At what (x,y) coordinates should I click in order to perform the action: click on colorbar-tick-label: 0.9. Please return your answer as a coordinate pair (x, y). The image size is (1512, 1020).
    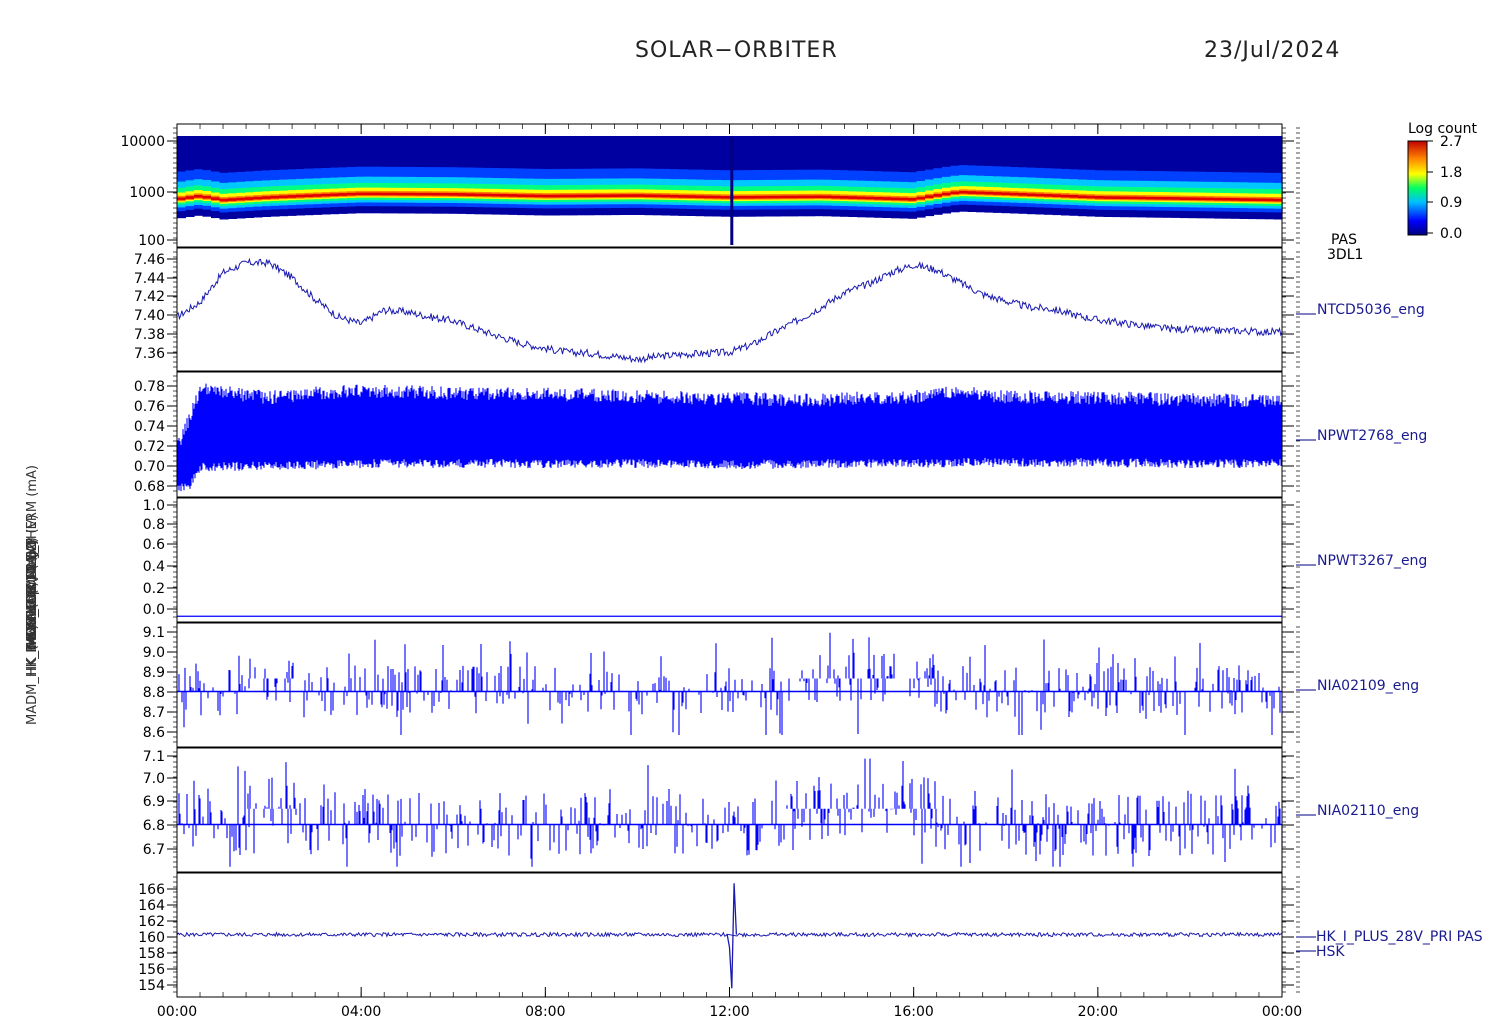
    Looking at the image, I should click on (1451, 203).